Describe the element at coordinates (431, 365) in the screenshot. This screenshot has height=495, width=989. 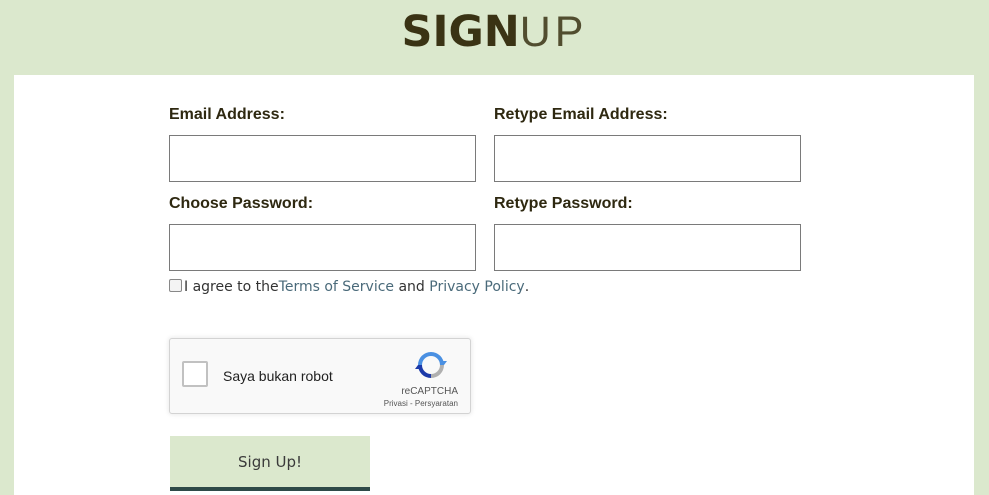
I see `recaptcha-logo-icon` at that location.